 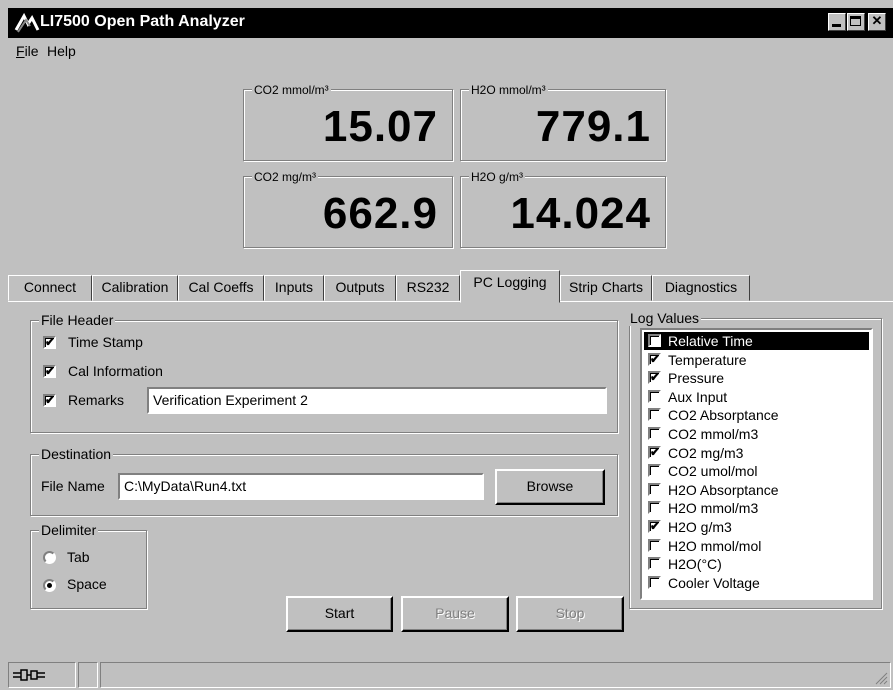 I want to click on tab-calibration: Calibration, so click(x=135, y=288).